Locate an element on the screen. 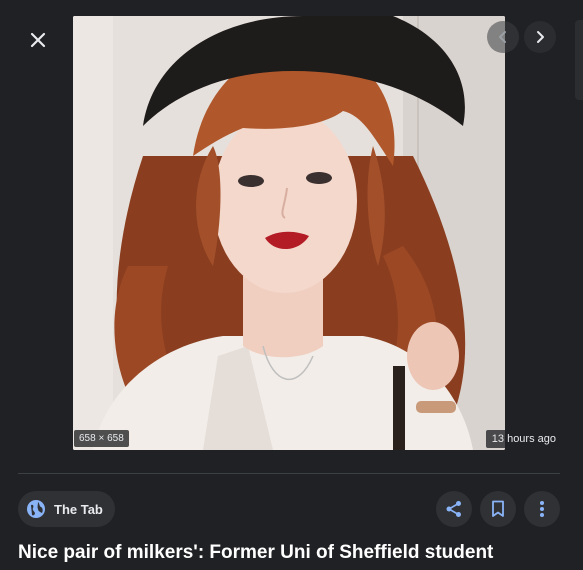  share-button is located at coordinates (454, 509).